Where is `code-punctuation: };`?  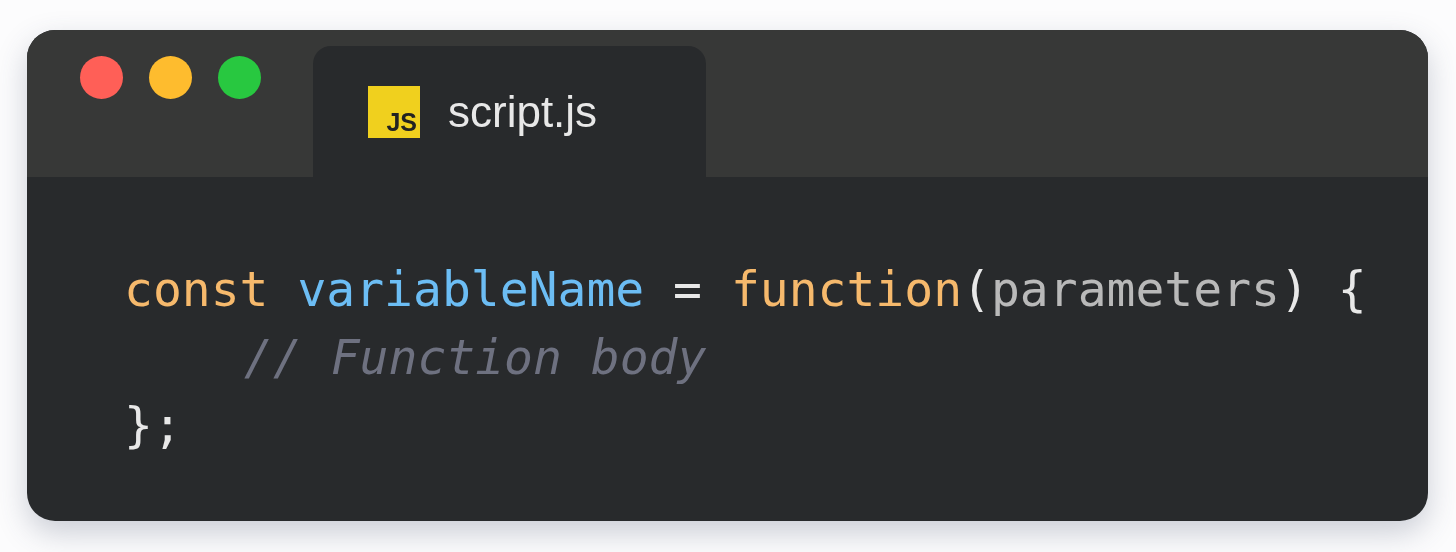
code-punctuation: }; is located at coordinates (153, 425).